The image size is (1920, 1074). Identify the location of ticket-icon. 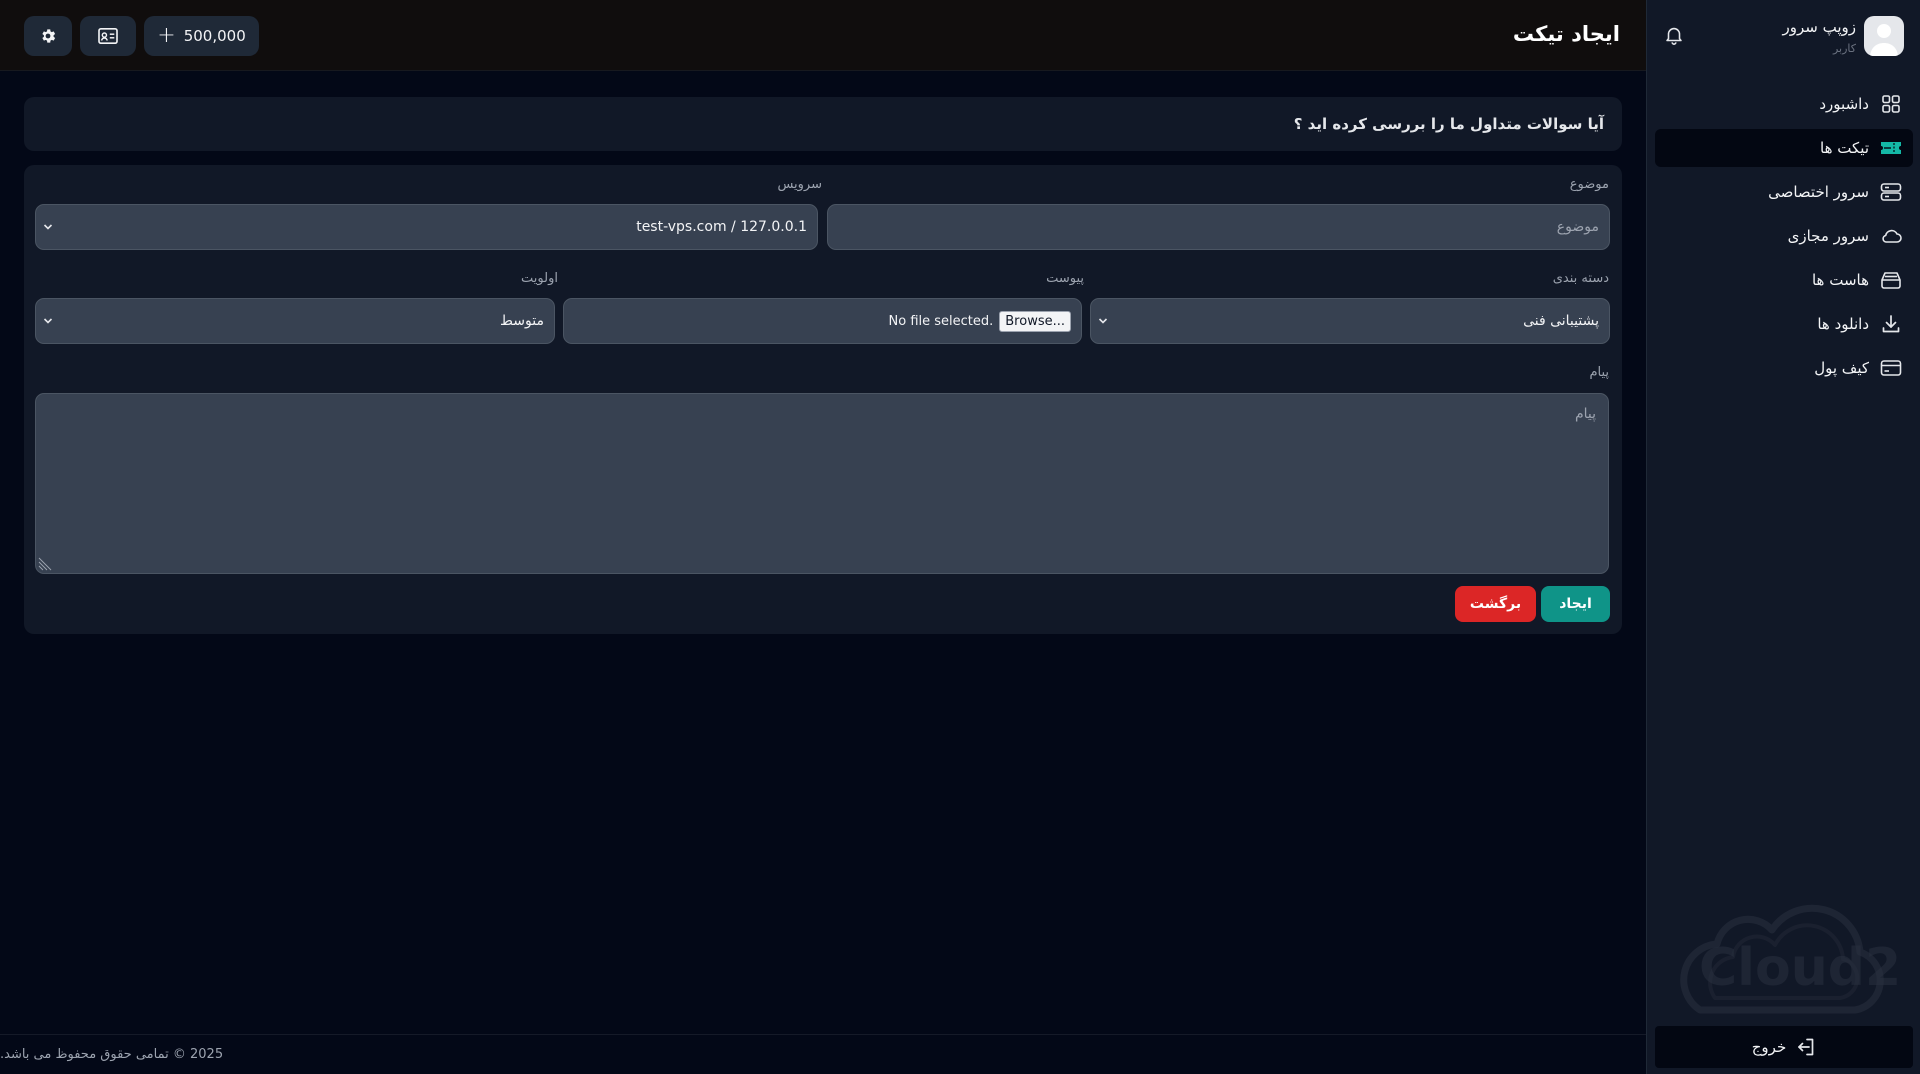
(1891, 148).